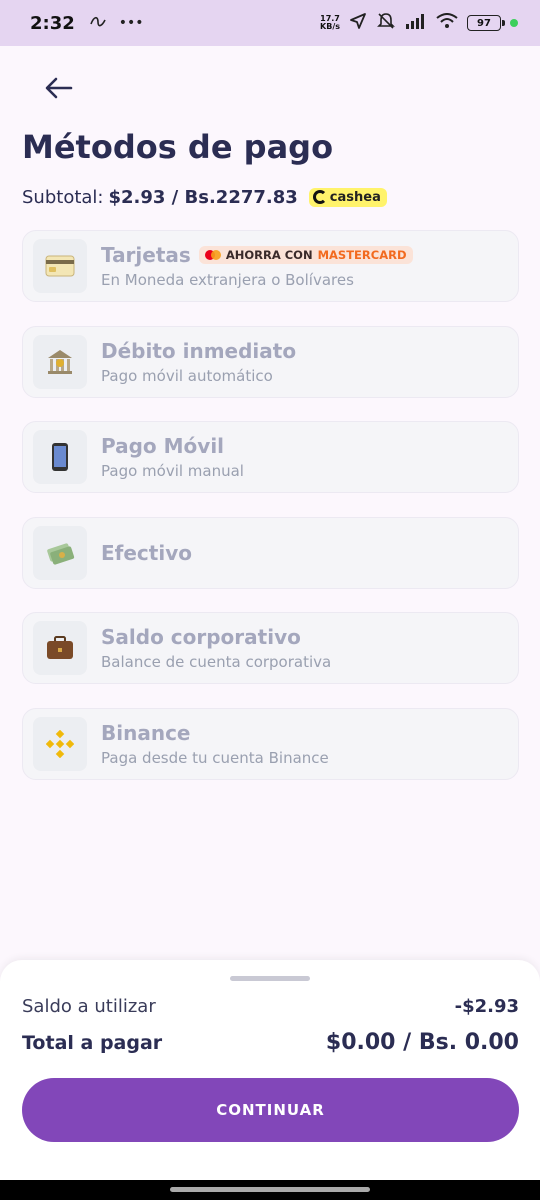  I want to click on battery-level: 97, so click(484, 23).